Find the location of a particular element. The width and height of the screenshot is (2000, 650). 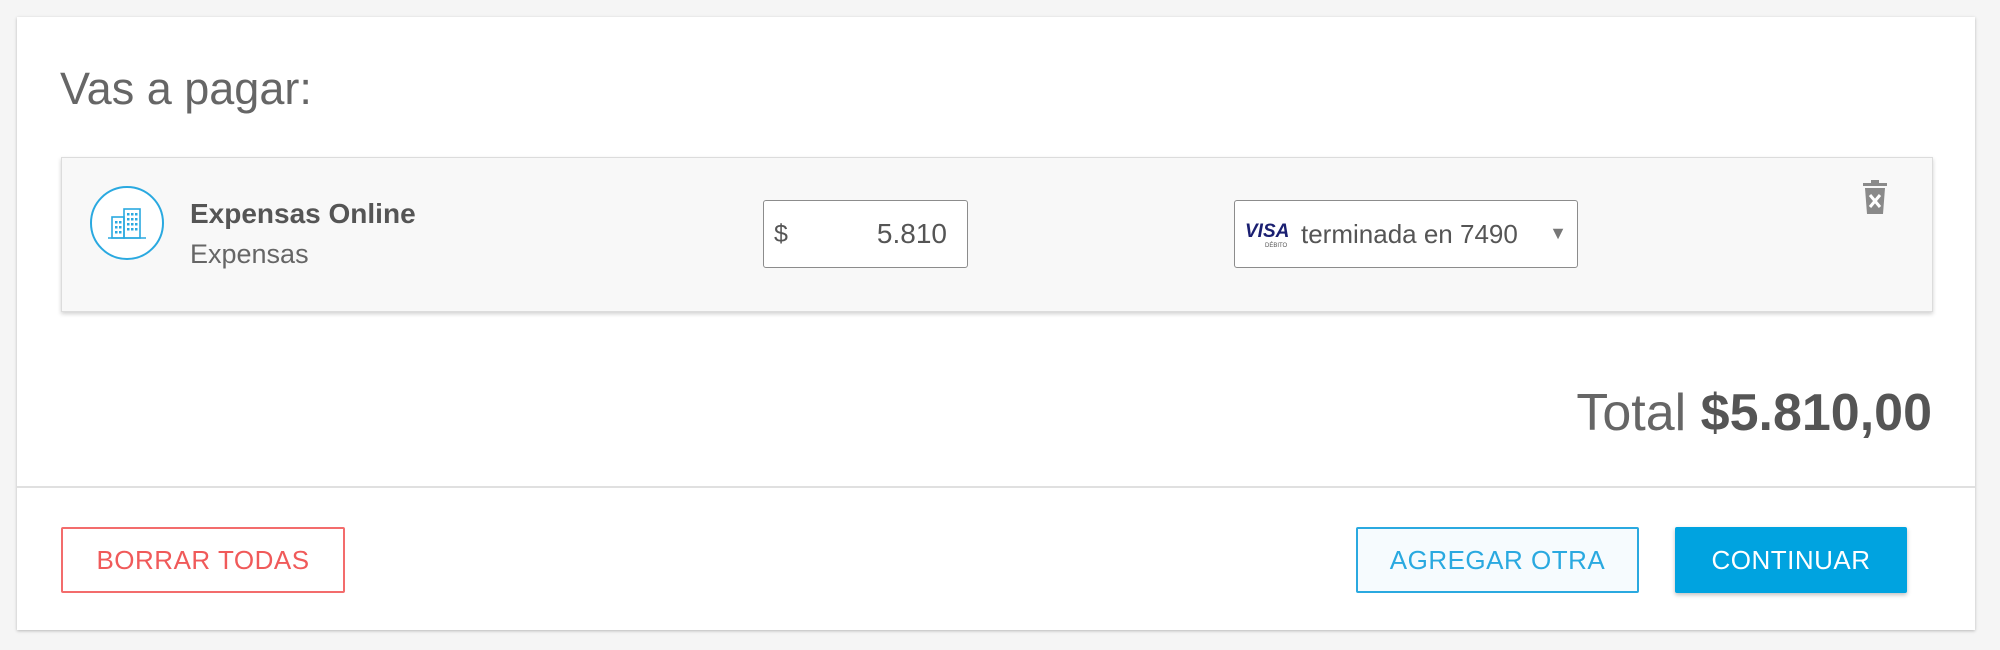

amount-input: $ 5.810 is located at coordinates (865, 234).